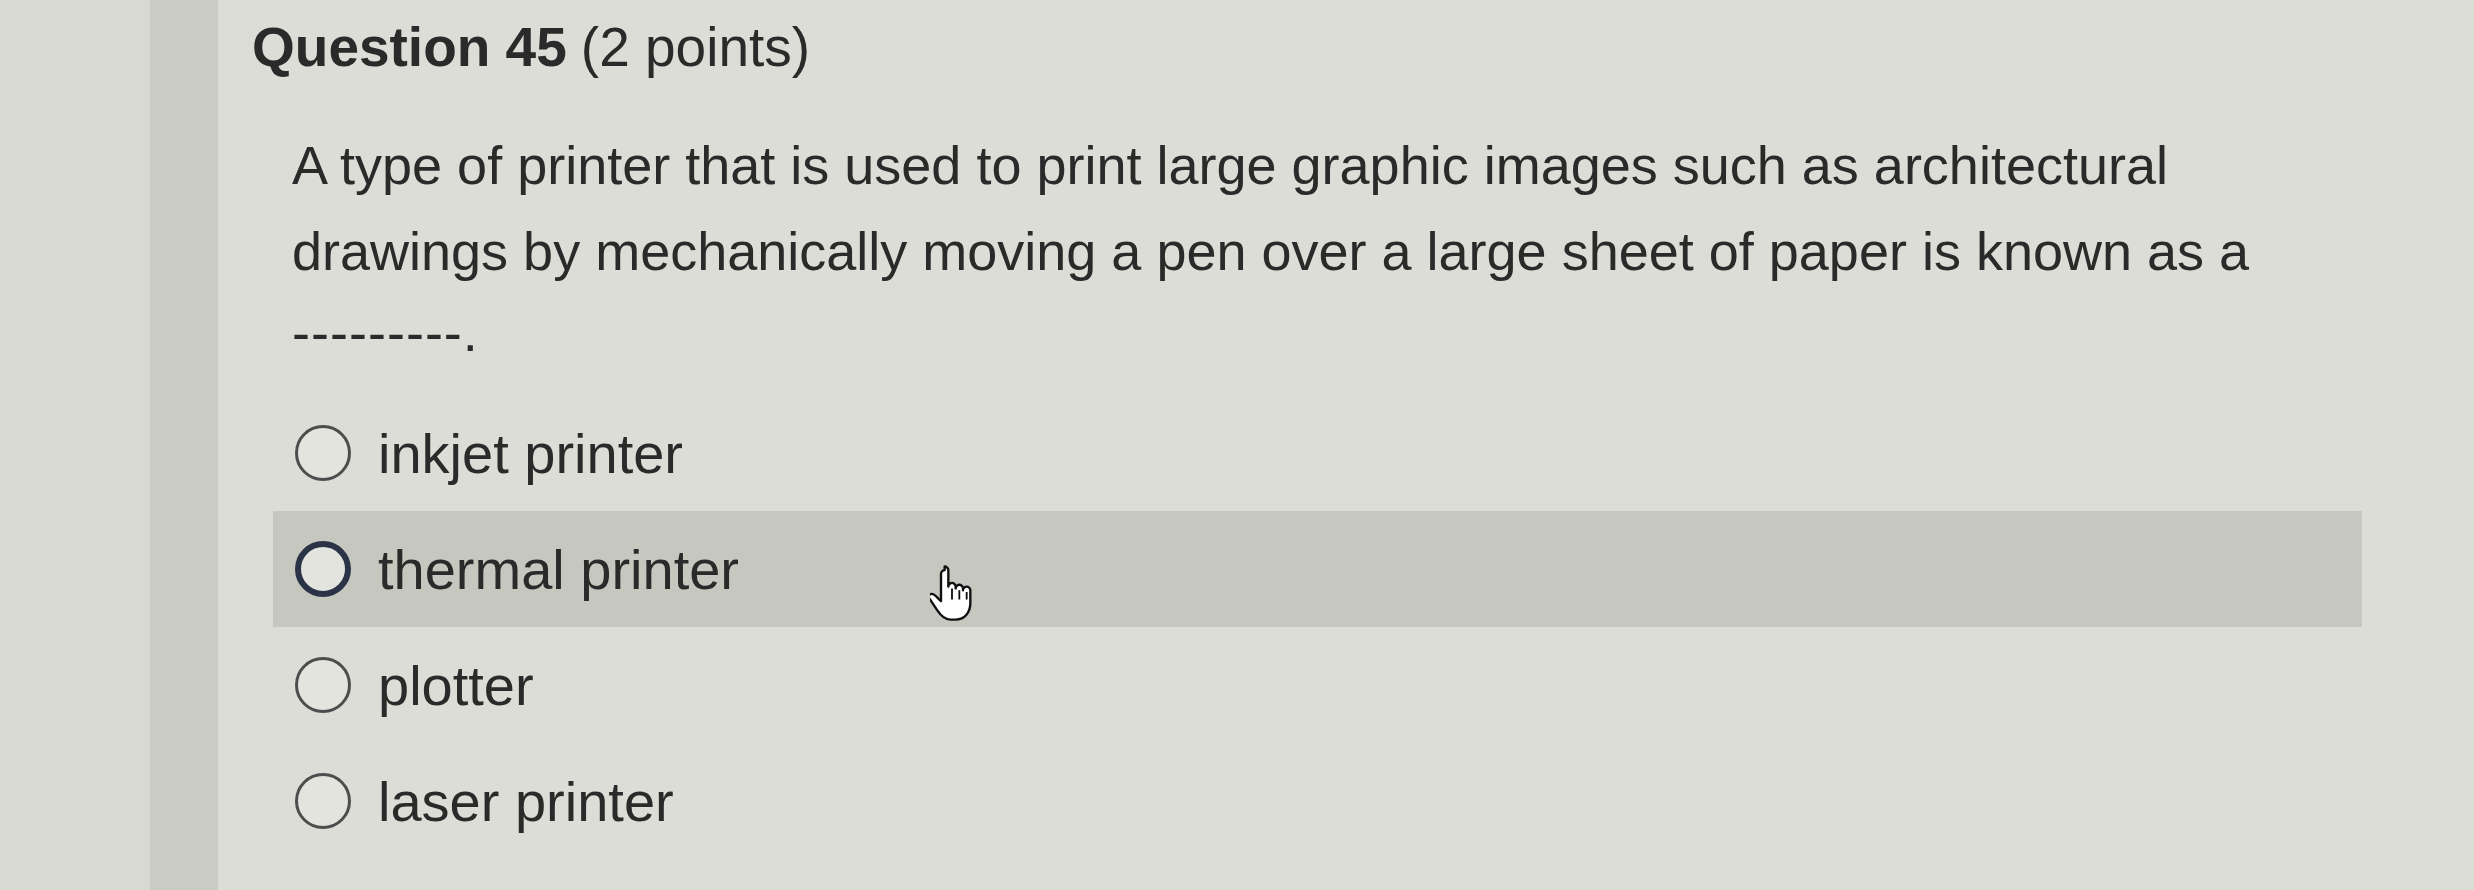 This screenshot has width=2474, height=890. Describe the element at coordinates (1271, 208) in the screenshot. I see `question-text: A type of printer that is used to print large graphic images such as architectural drawings by mechanically moving a pen over a large sheet of paper is known as a` at that location.